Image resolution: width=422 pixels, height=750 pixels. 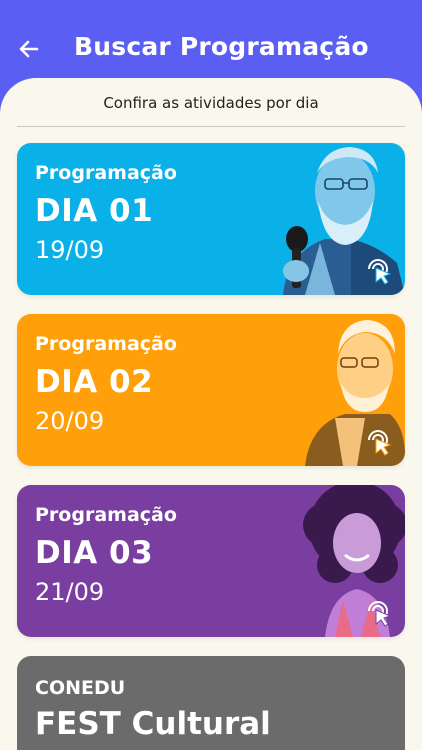 I want to click on card-date: 20/09, so click(x=70, y=421).